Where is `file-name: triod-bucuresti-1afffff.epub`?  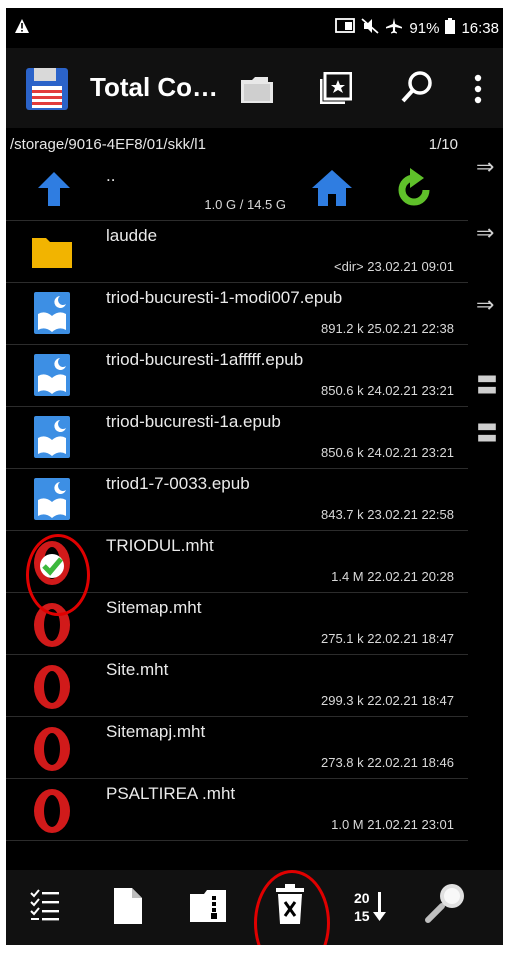 file-name: triod-bucuresti-1afffff.epub is located at coordinates (205, 359).